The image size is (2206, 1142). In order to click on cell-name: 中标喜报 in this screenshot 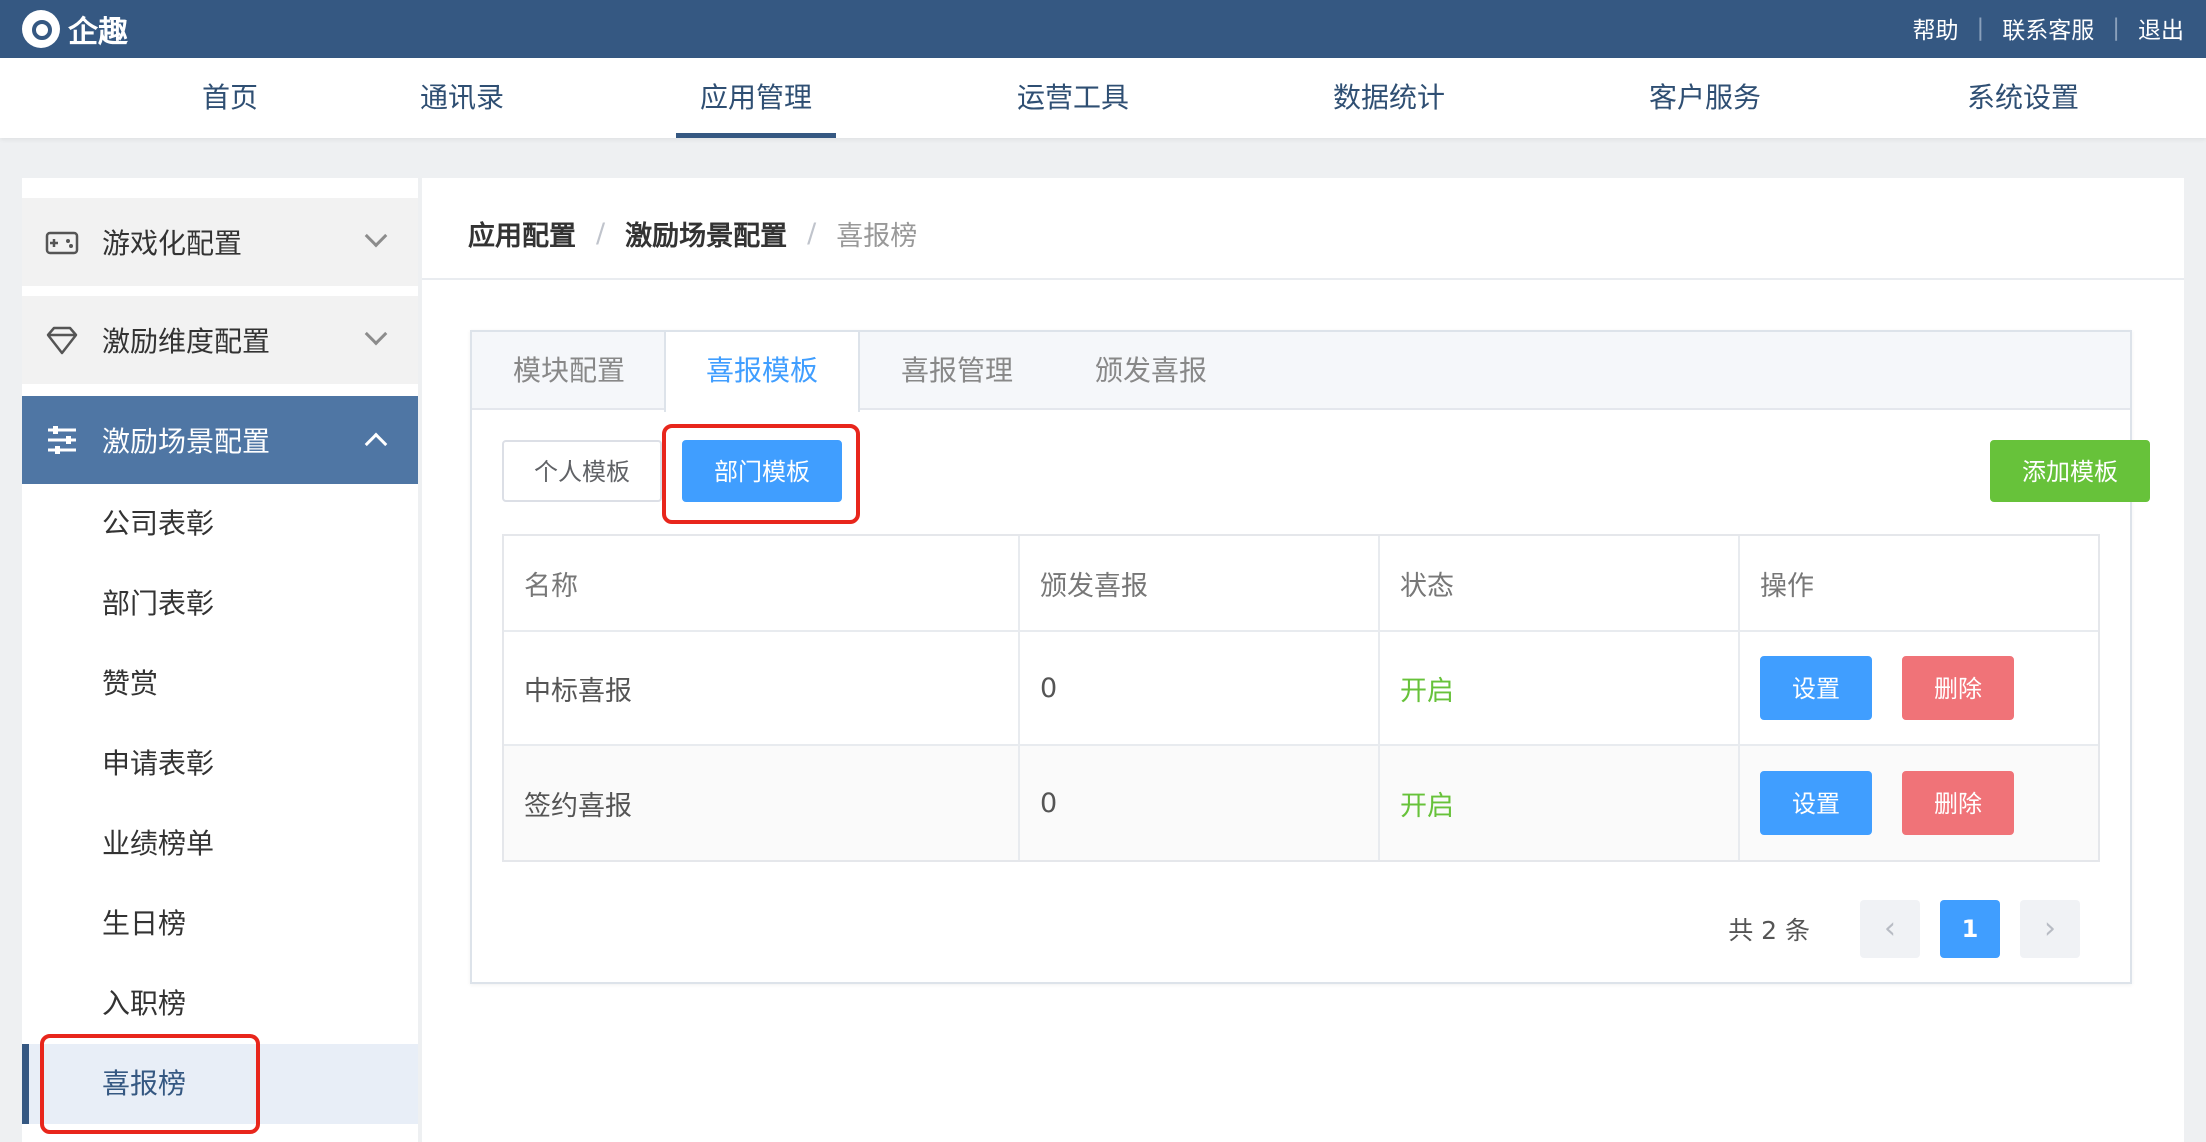, I will do `click(762, 688)`.